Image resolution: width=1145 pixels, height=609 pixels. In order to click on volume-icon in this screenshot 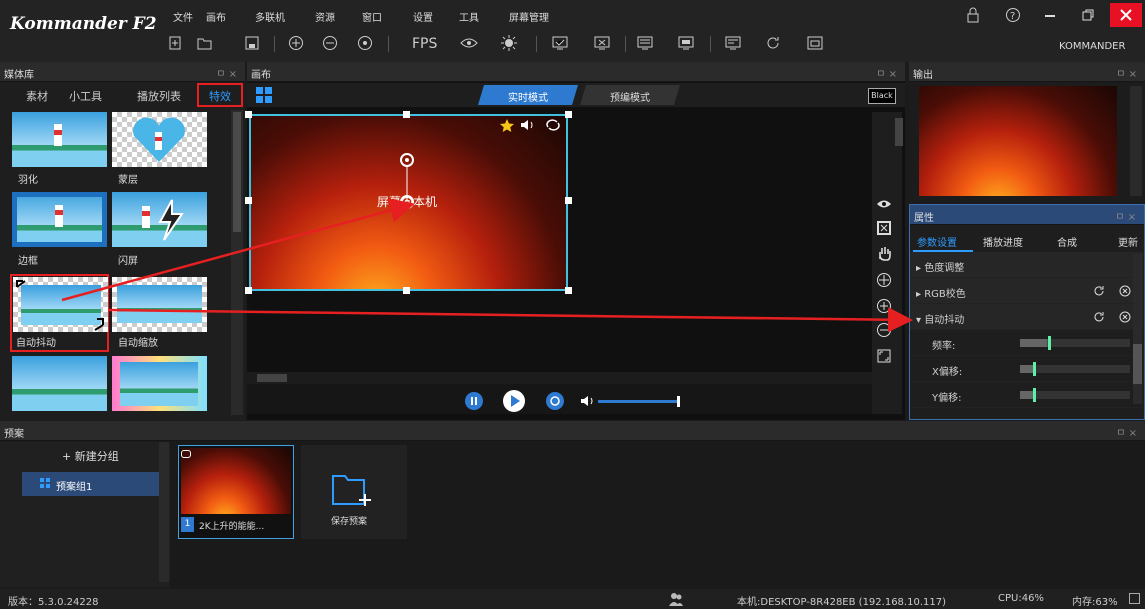, I will do `click(528, 125)`.